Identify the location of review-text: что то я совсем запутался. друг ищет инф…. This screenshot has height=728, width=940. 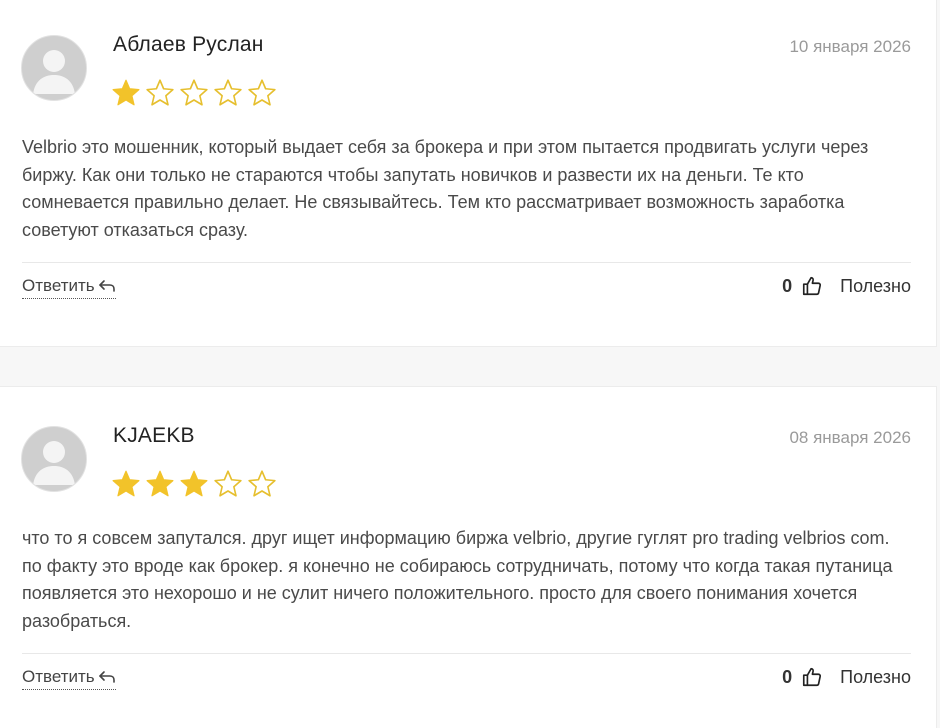
(457, 579).